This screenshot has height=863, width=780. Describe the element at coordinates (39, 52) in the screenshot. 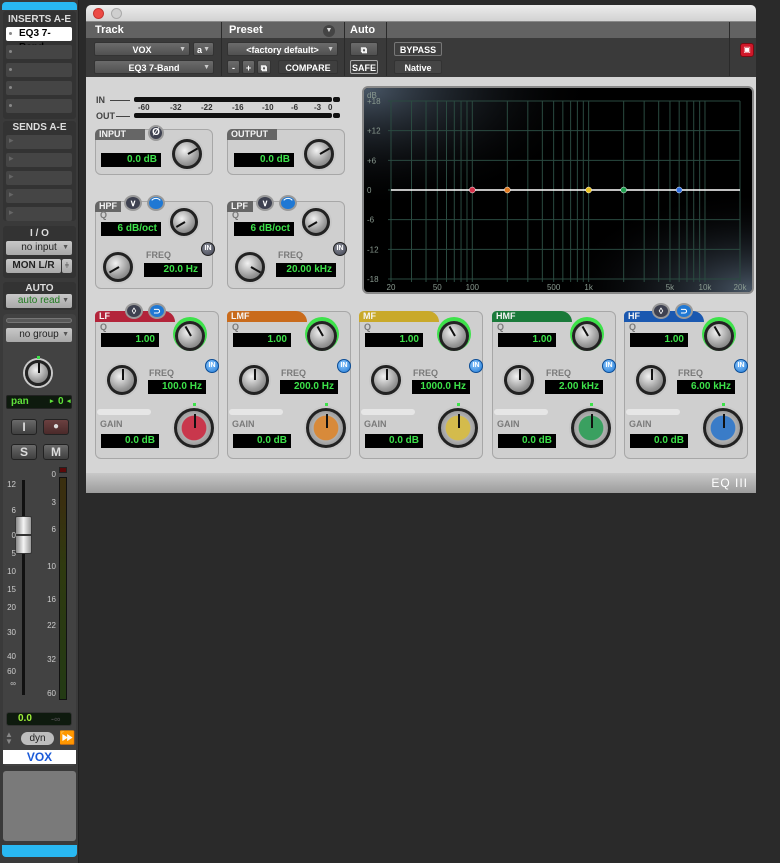

I see `insert-slot-b` at that location.